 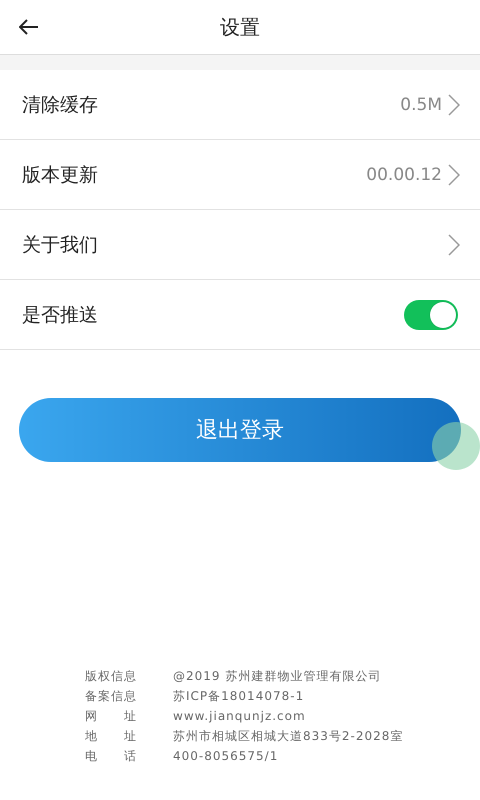 What do you see at coordinates (226, 756) in the screenshot?
I see `info-value: 400-8056575/1` at bounding box center [226, 756].